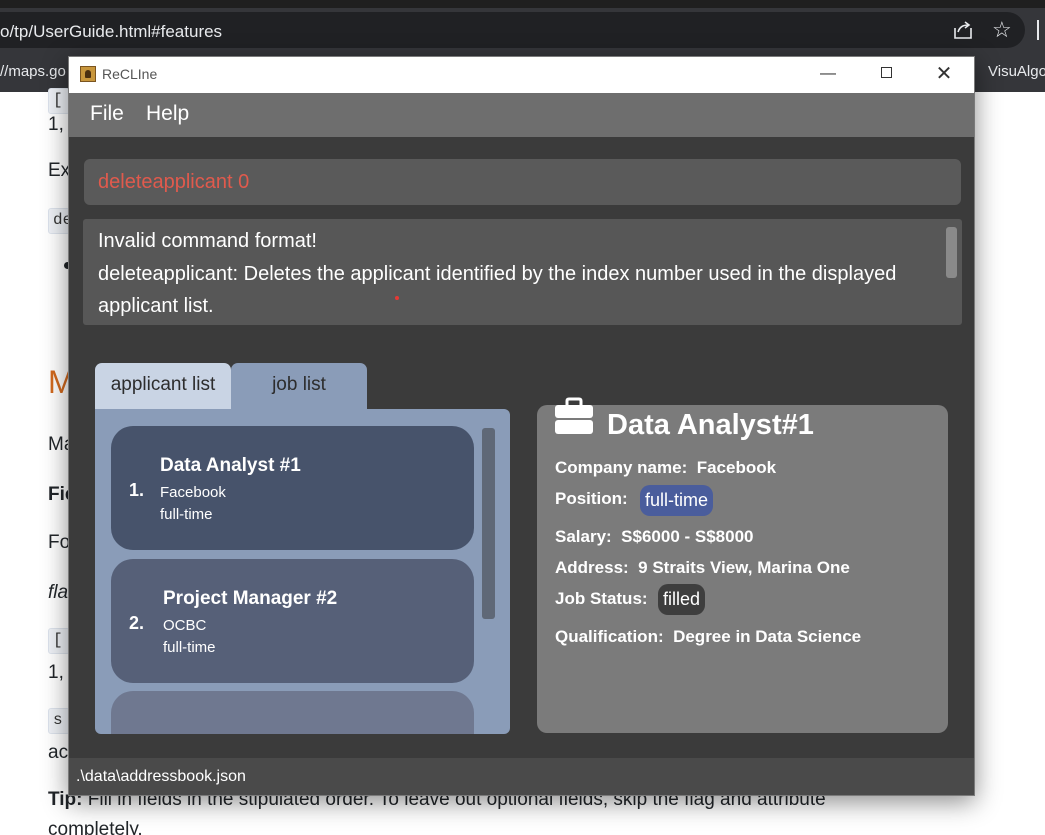 This screenshot has height=835, width=1045. What do you see at coordinates (59, 721) in the screenshot?
I see `code-snippet: s` at bounding box center [59, 721].